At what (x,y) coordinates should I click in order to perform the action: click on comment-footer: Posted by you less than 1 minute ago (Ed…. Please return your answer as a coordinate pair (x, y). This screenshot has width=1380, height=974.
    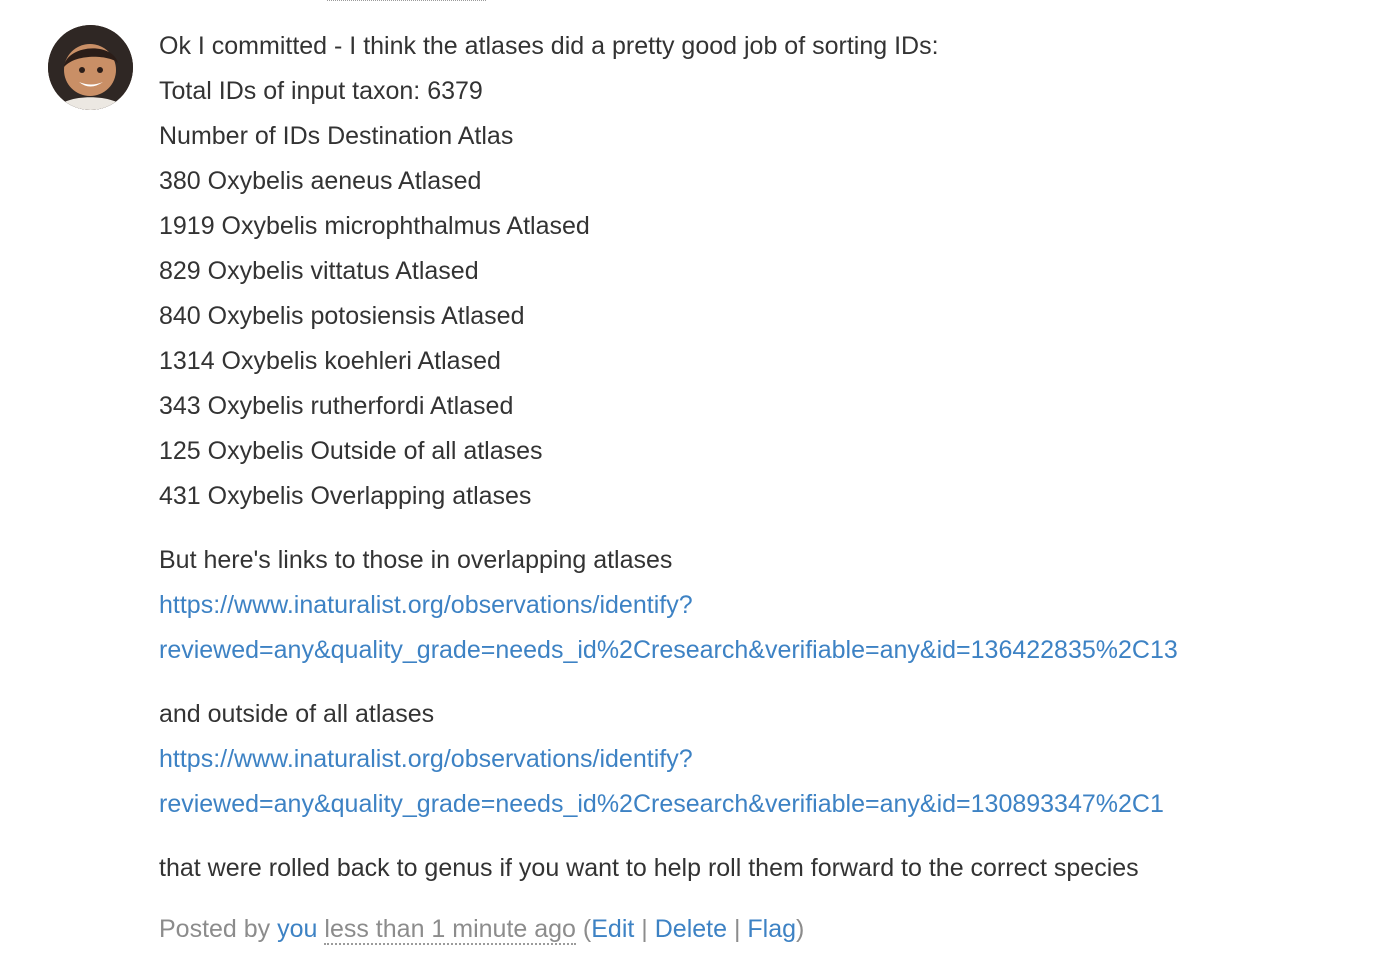
    Looking at the image, I should click on (481, 929).